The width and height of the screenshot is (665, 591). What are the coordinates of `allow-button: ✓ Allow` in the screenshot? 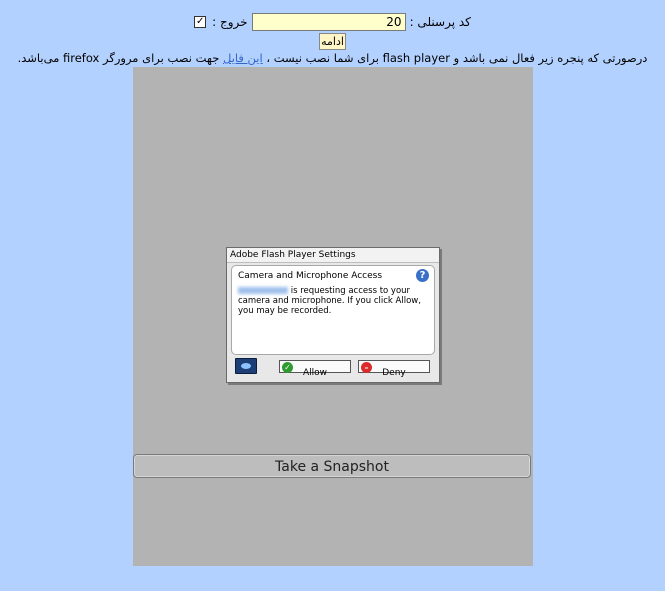 It's located at (315, 369).